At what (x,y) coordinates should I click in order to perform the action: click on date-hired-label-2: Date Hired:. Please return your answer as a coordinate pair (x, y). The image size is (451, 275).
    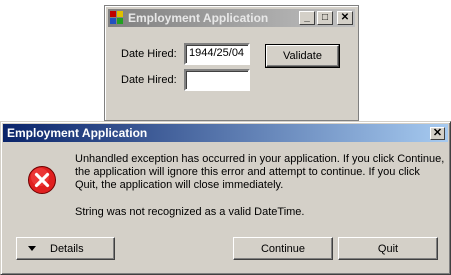
    Looking at the image, I should click on (149, 80).